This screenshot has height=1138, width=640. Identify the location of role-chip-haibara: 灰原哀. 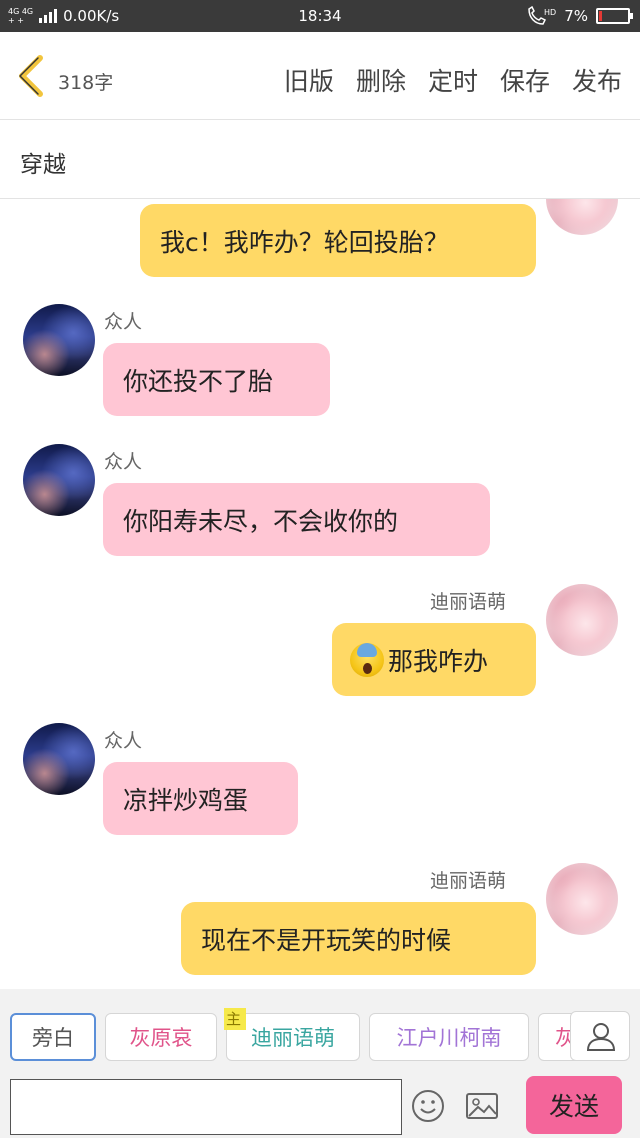
(161, 1037).